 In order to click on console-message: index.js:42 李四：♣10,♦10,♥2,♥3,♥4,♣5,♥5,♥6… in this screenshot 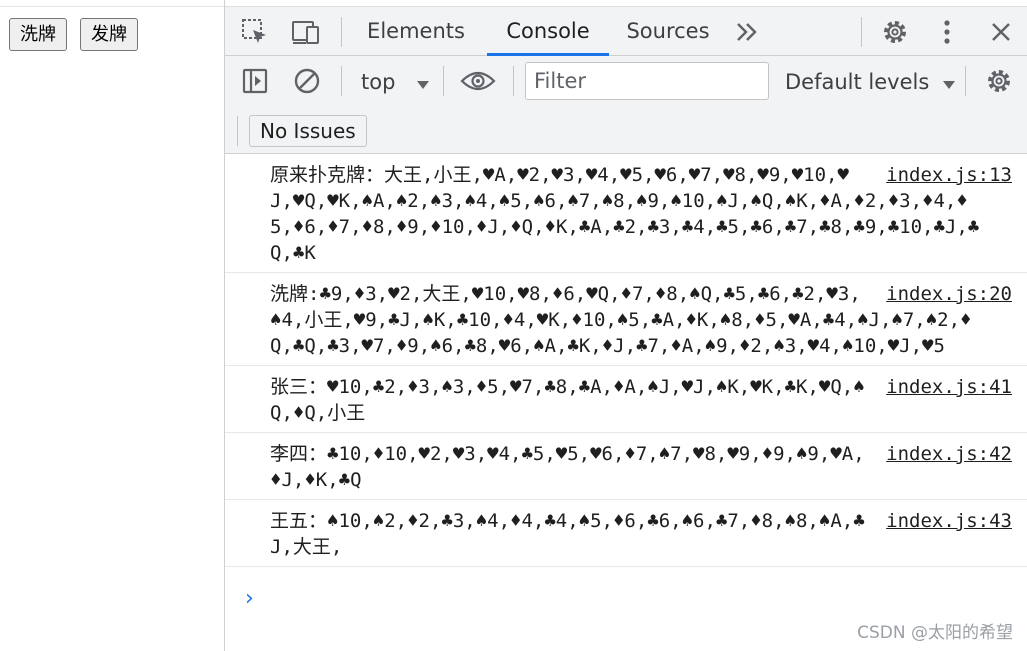, I will do `click(626, 466)`.